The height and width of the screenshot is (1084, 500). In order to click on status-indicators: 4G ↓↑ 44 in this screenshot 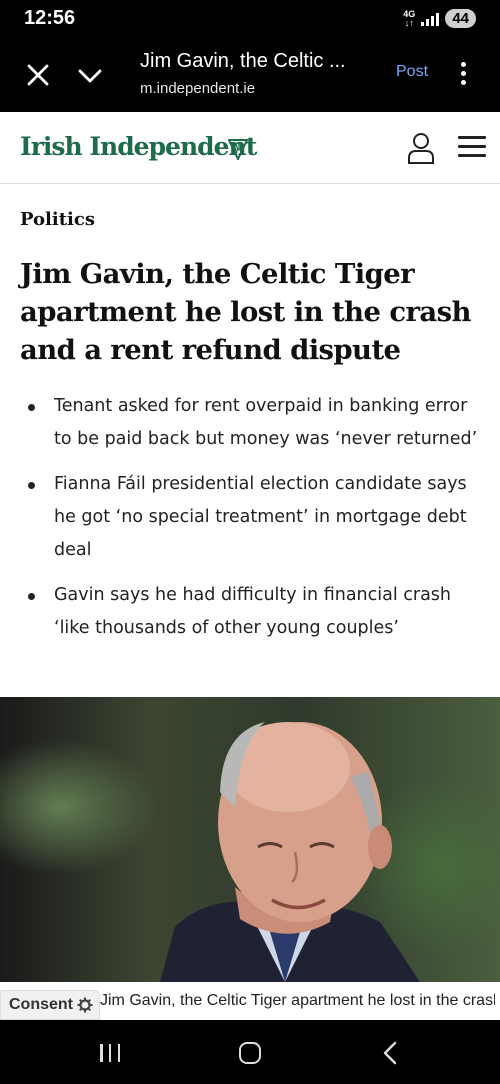, I will do `click(439, 18)`.